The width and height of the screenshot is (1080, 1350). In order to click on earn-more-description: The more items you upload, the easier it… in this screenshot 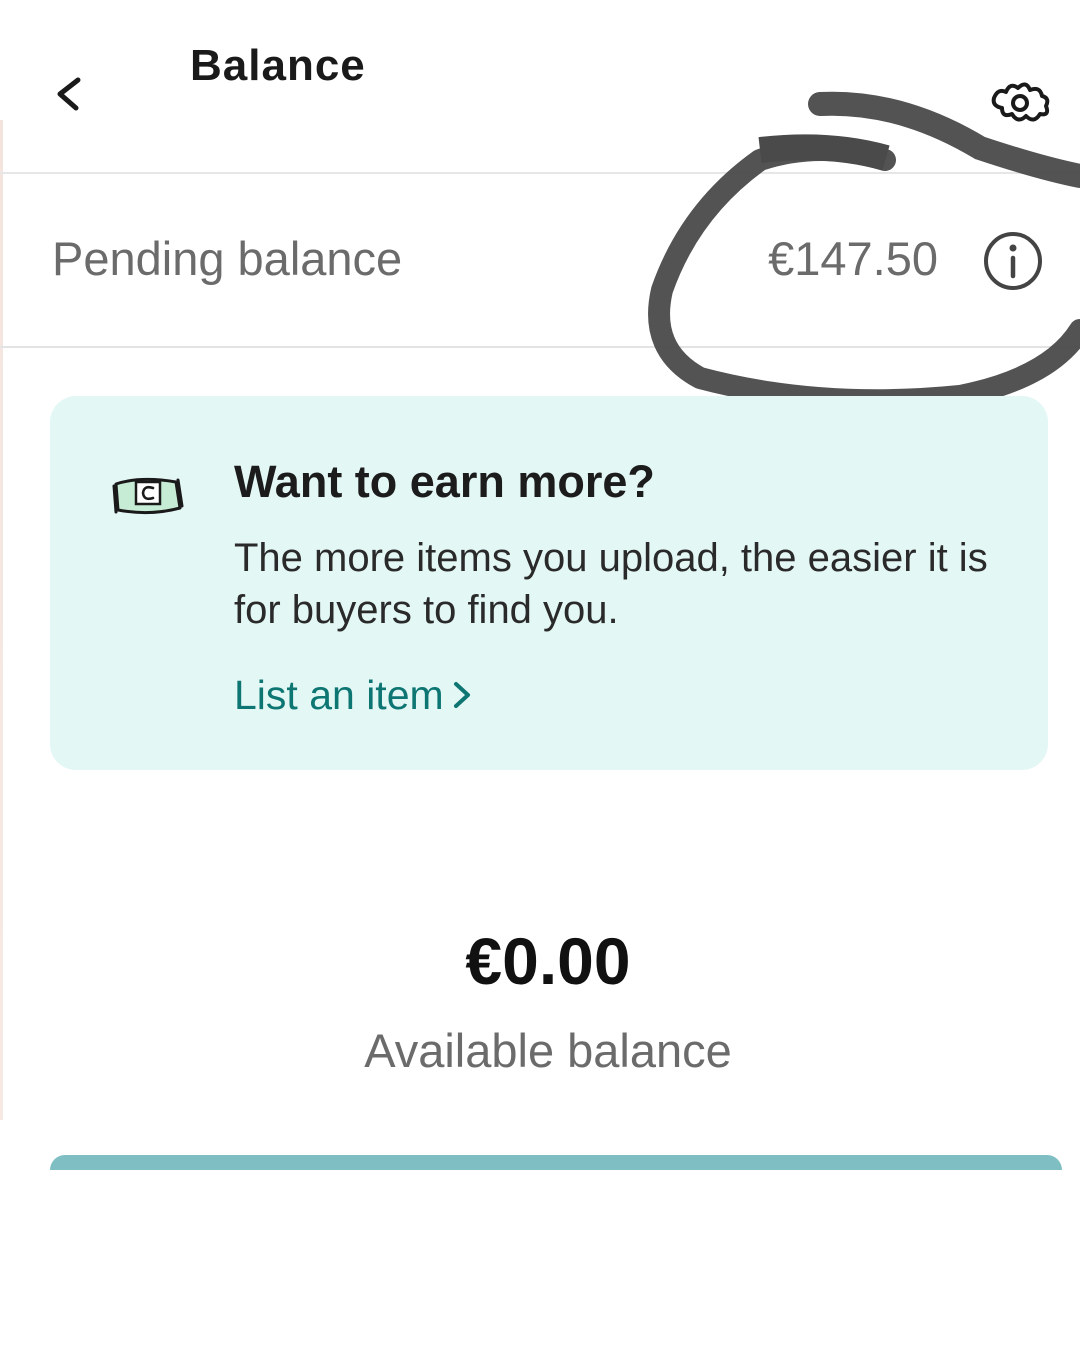, I will do `click(611, 584)`.